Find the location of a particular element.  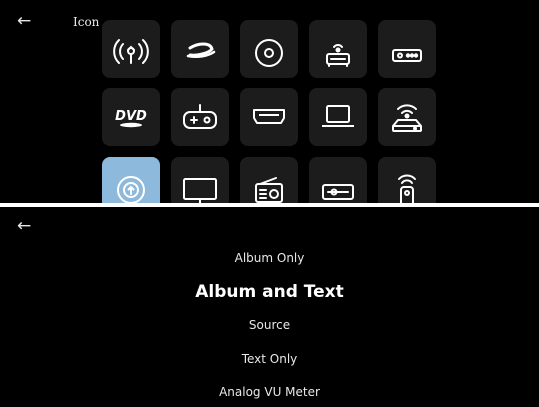

icon-tile-antenna-up is located at coordinates (131, 49).